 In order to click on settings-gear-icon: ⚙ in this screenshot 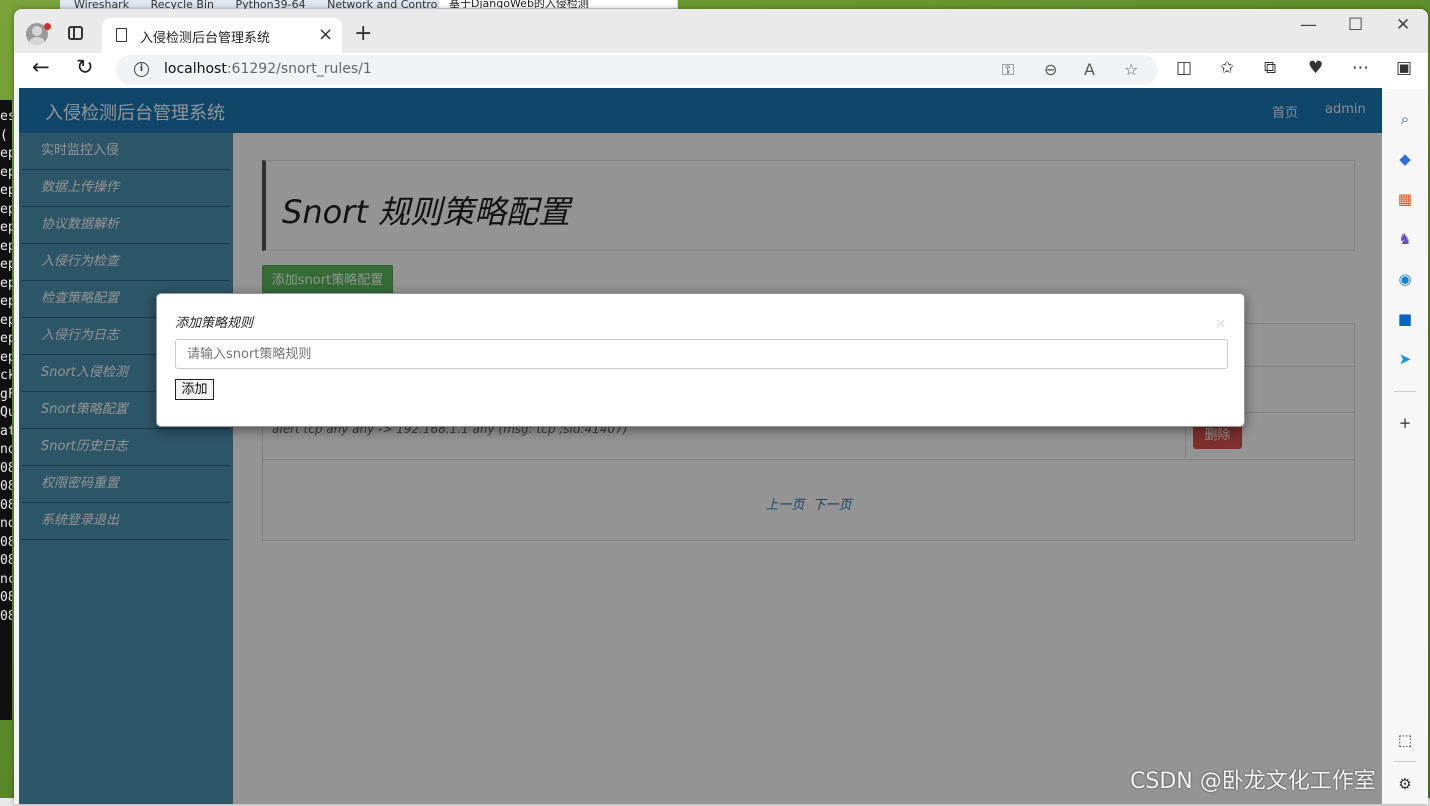, I will do `click(1405, 784)`.